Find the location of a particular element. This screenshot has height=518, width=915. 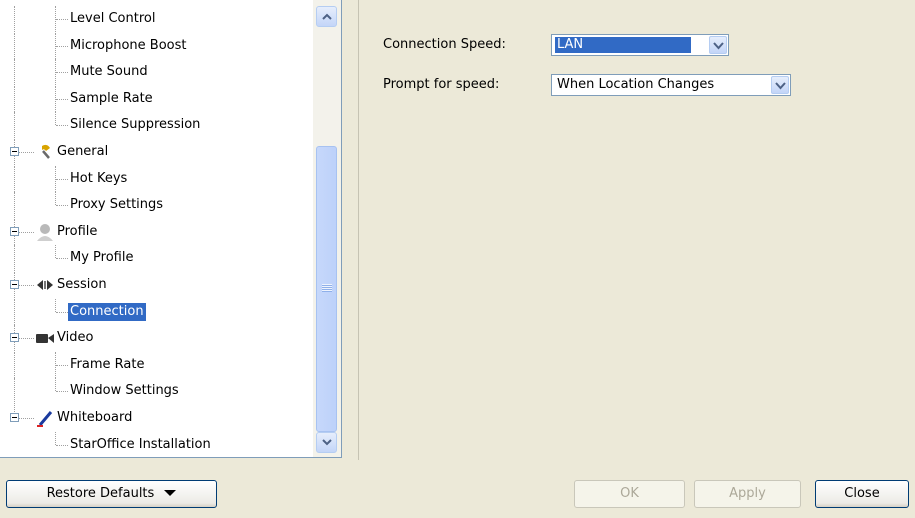

close-button: Close is located at coordinates (862, 494).